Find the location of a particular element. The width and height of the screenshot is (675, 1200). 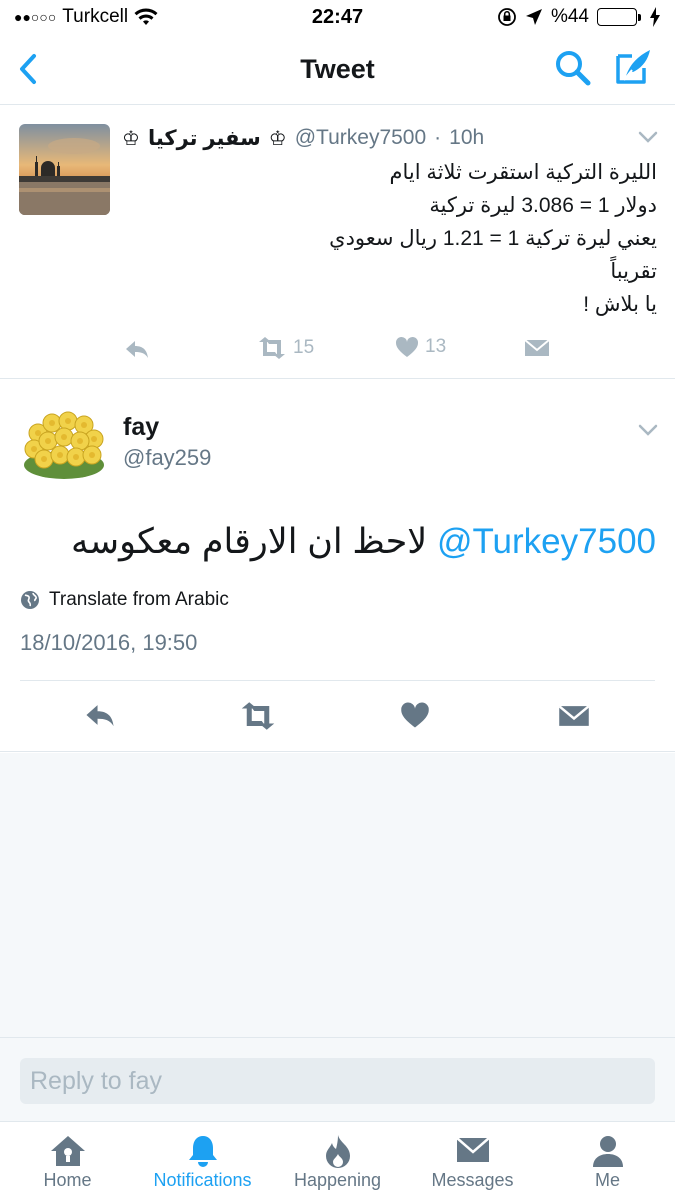

page-title: Tweet is located at coordinates (337, 68).